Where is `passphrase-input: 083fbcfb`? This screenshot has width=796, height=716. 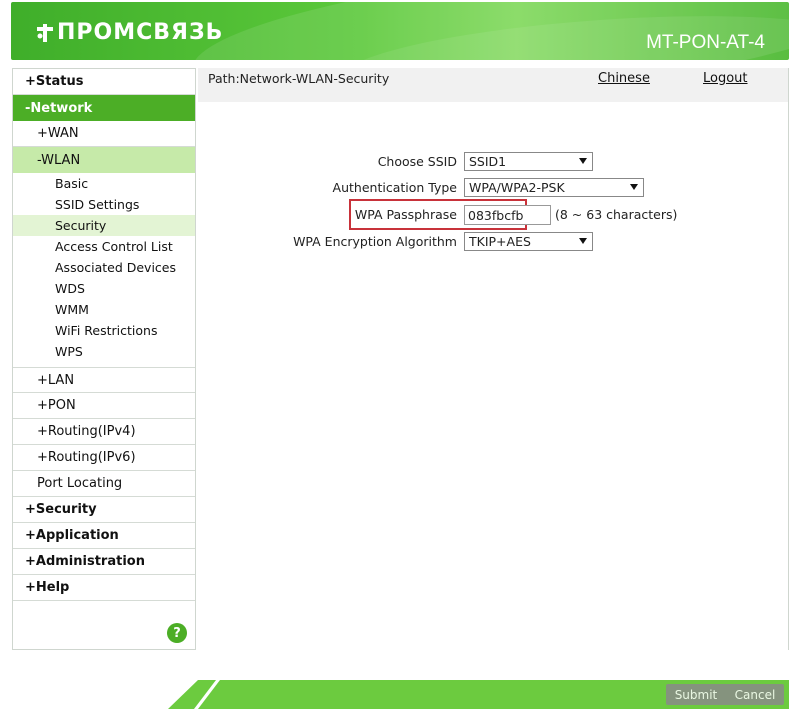 passphrase-input: 083fbcfb is located at coordinates (507, 215).